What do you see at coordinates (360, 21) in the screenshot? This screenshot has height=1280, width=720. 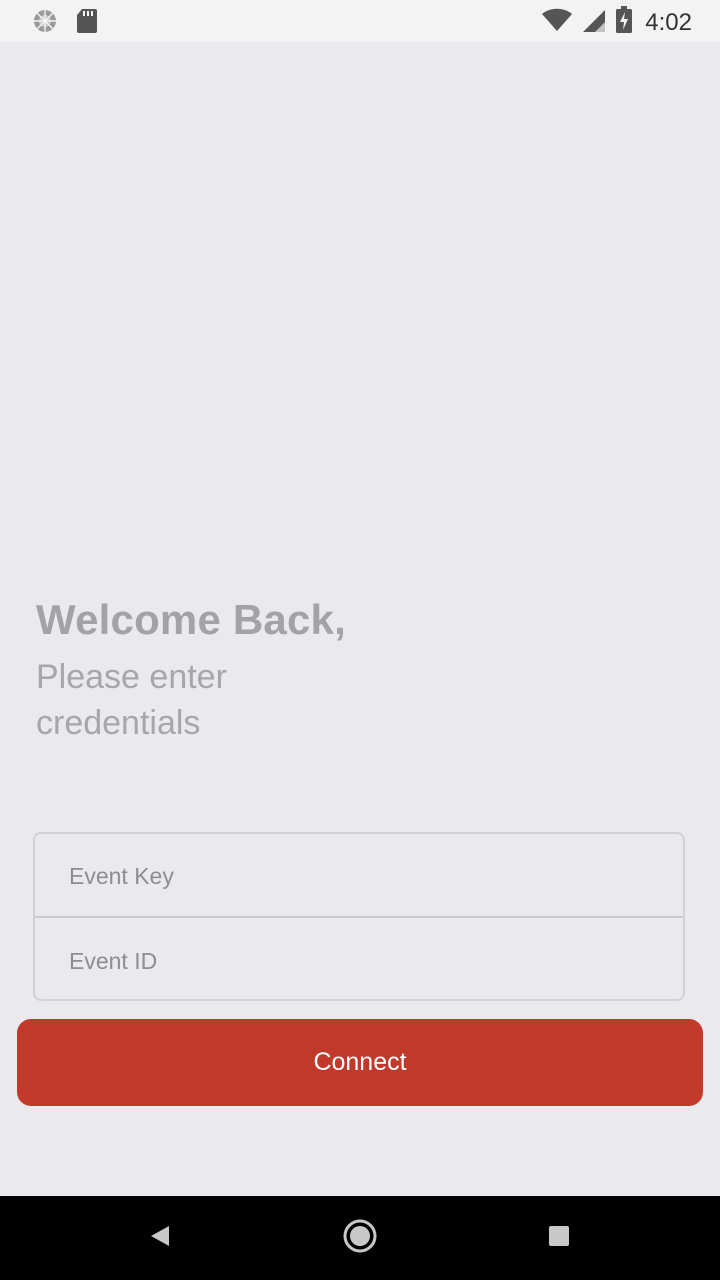 I see `status-bar: 4:02` at bounding box center [360, 21].